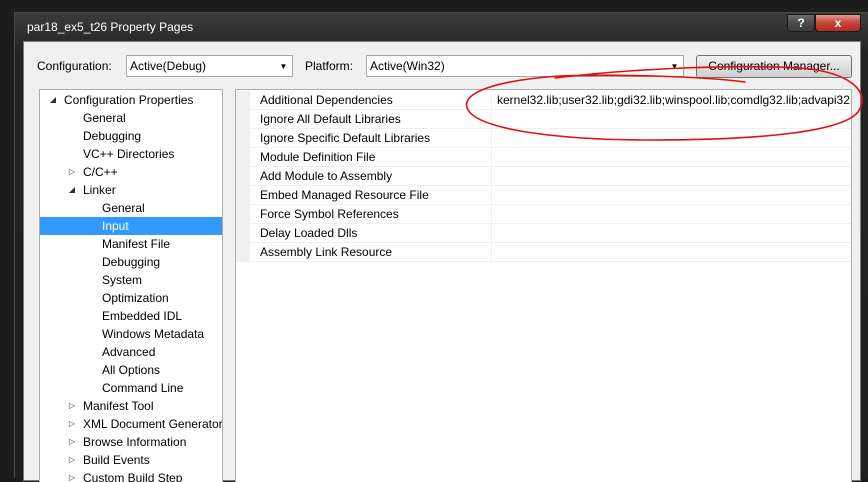 This screenshot has height=482, width=868. I want to click on property-row: Add Module to Assembly, so click(543, 176).